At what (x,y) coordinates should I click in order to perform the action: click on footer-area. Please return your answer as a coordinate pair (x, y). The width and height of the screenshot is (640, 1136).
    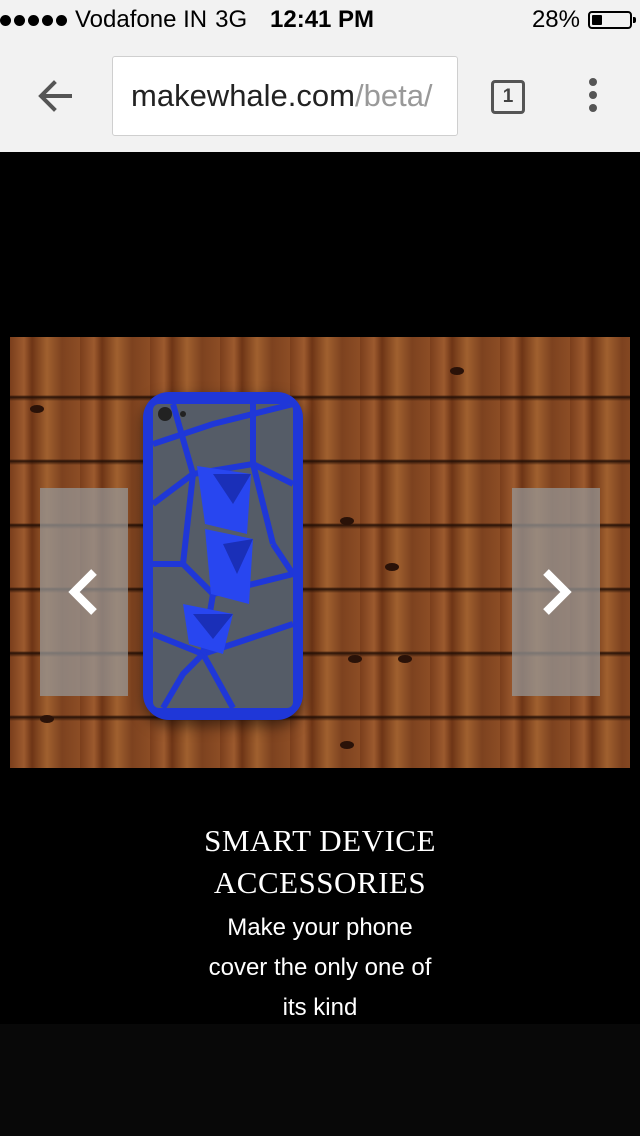
    Looking at the image, I should click on (320, 1080).